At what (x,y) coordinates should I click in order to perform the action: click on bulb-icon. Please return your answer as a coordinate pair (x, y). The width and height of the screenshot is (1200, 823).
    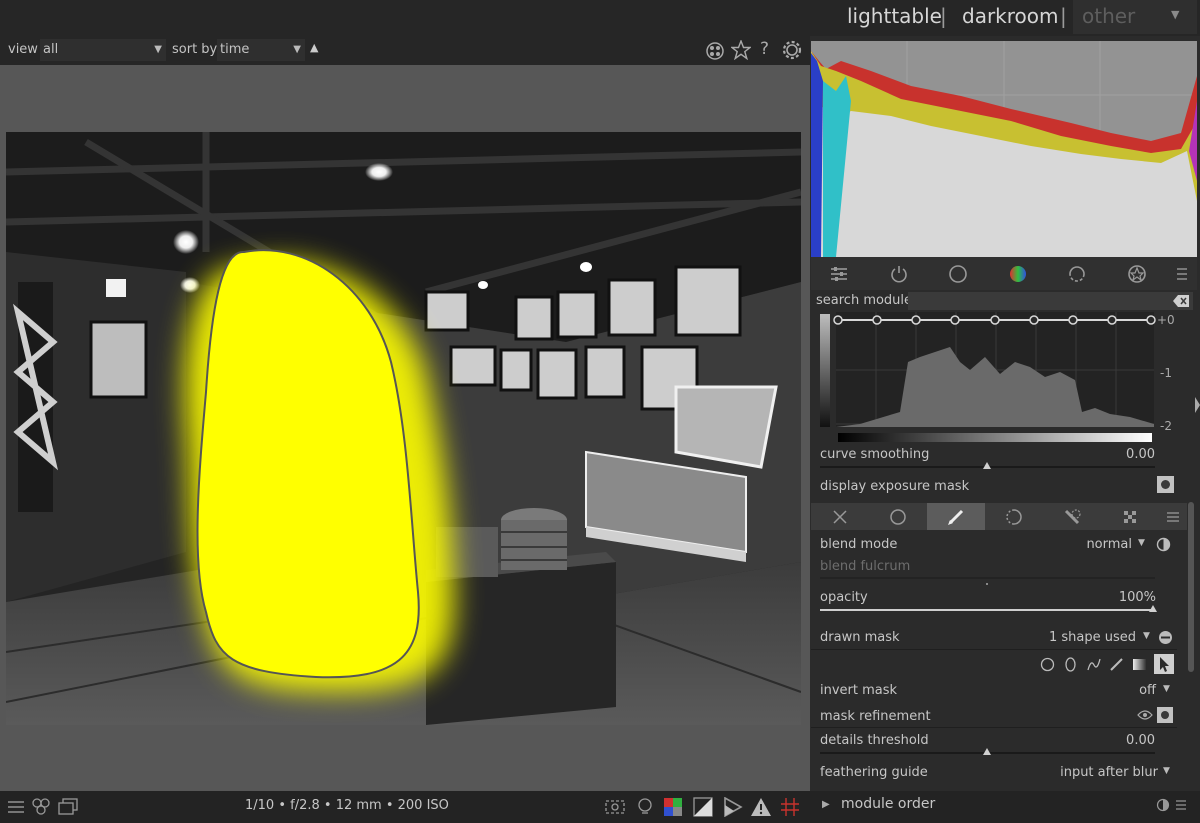
    Looking at the image, I should click on (645, 807).